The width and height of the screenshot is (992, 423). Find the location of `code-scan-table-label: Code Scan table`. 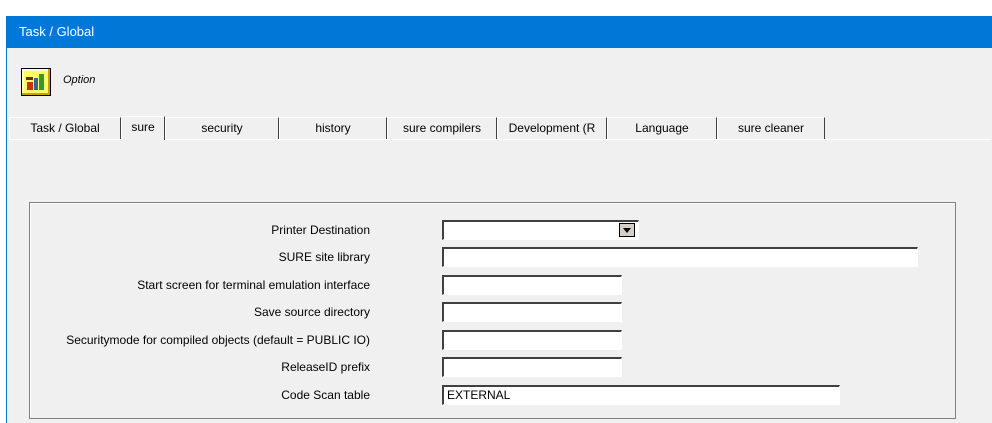

code-scan-table-label: Code Scan table is located at coordinates (325, 395).